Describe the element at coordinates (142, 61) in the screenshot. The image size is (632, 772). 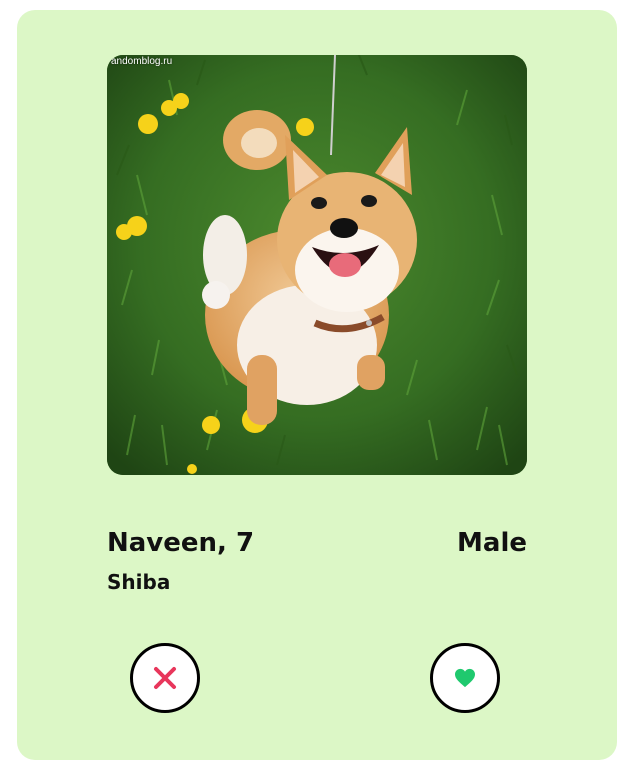
I see `photo-watermark: andomblog.ru` at that location.